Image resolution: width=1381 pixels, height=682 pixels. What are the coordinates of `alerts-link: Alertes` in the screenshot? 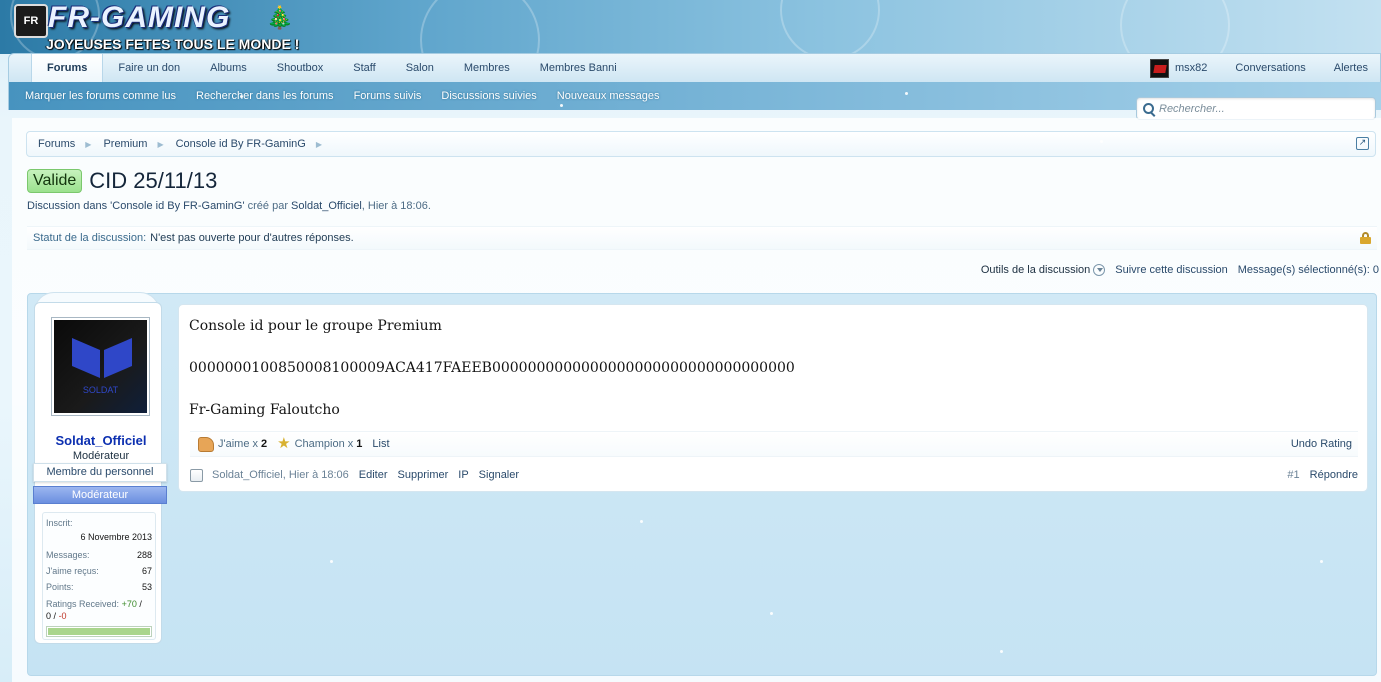 It's located at (1357, 68).